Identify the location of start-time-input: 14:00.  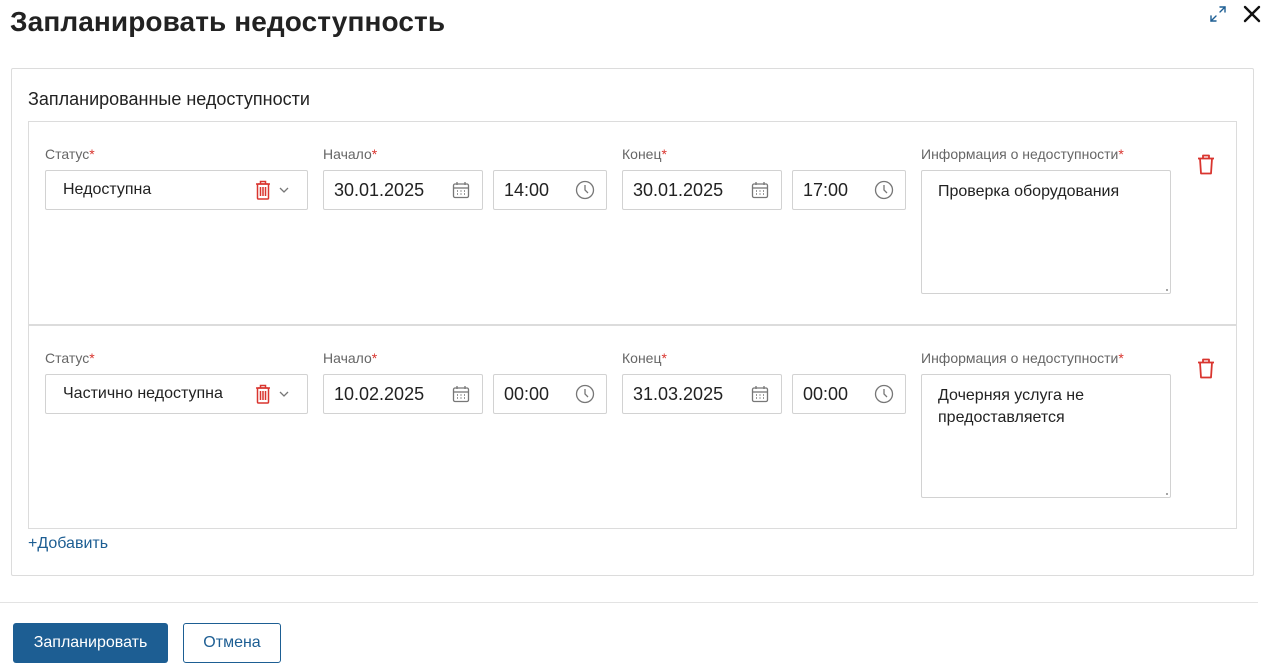
(550, 190).